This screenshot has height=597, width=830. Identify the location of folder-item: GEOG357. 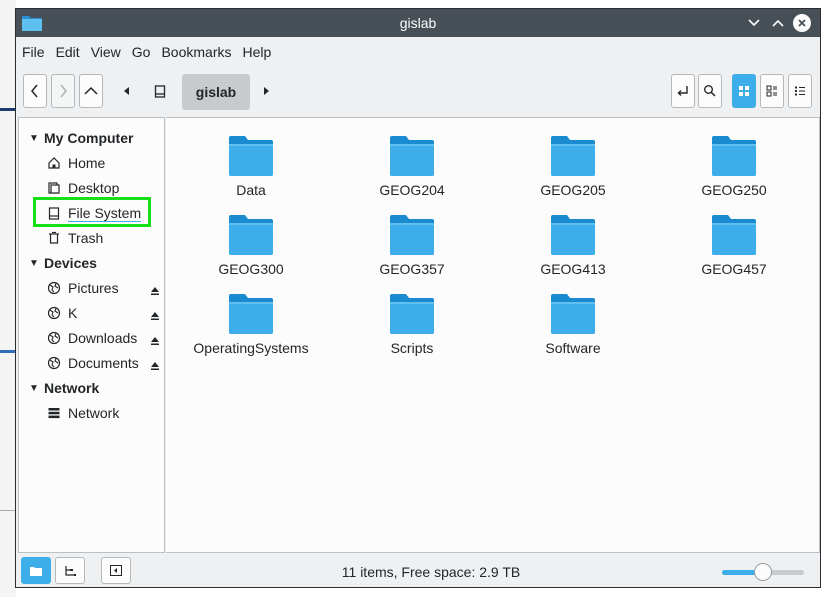
(412, 246).